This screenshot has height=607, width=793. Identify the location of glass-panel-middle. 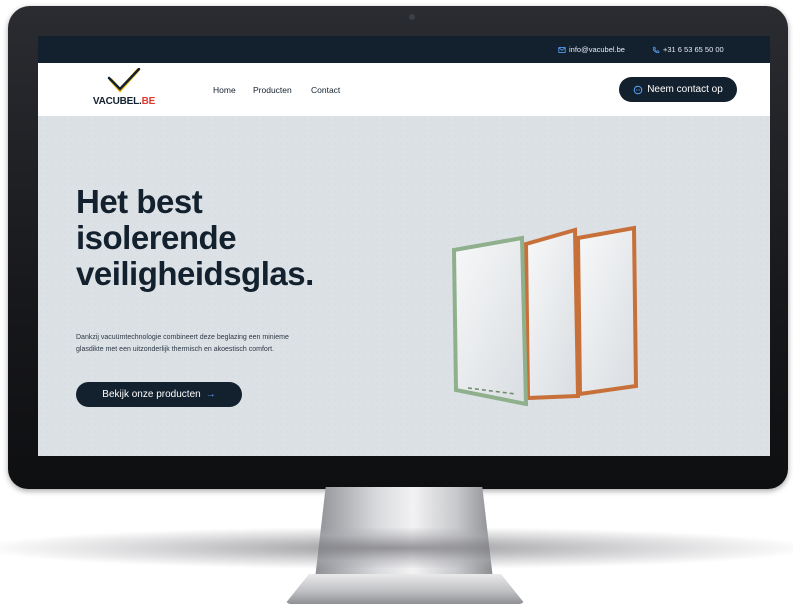
(552, 314).